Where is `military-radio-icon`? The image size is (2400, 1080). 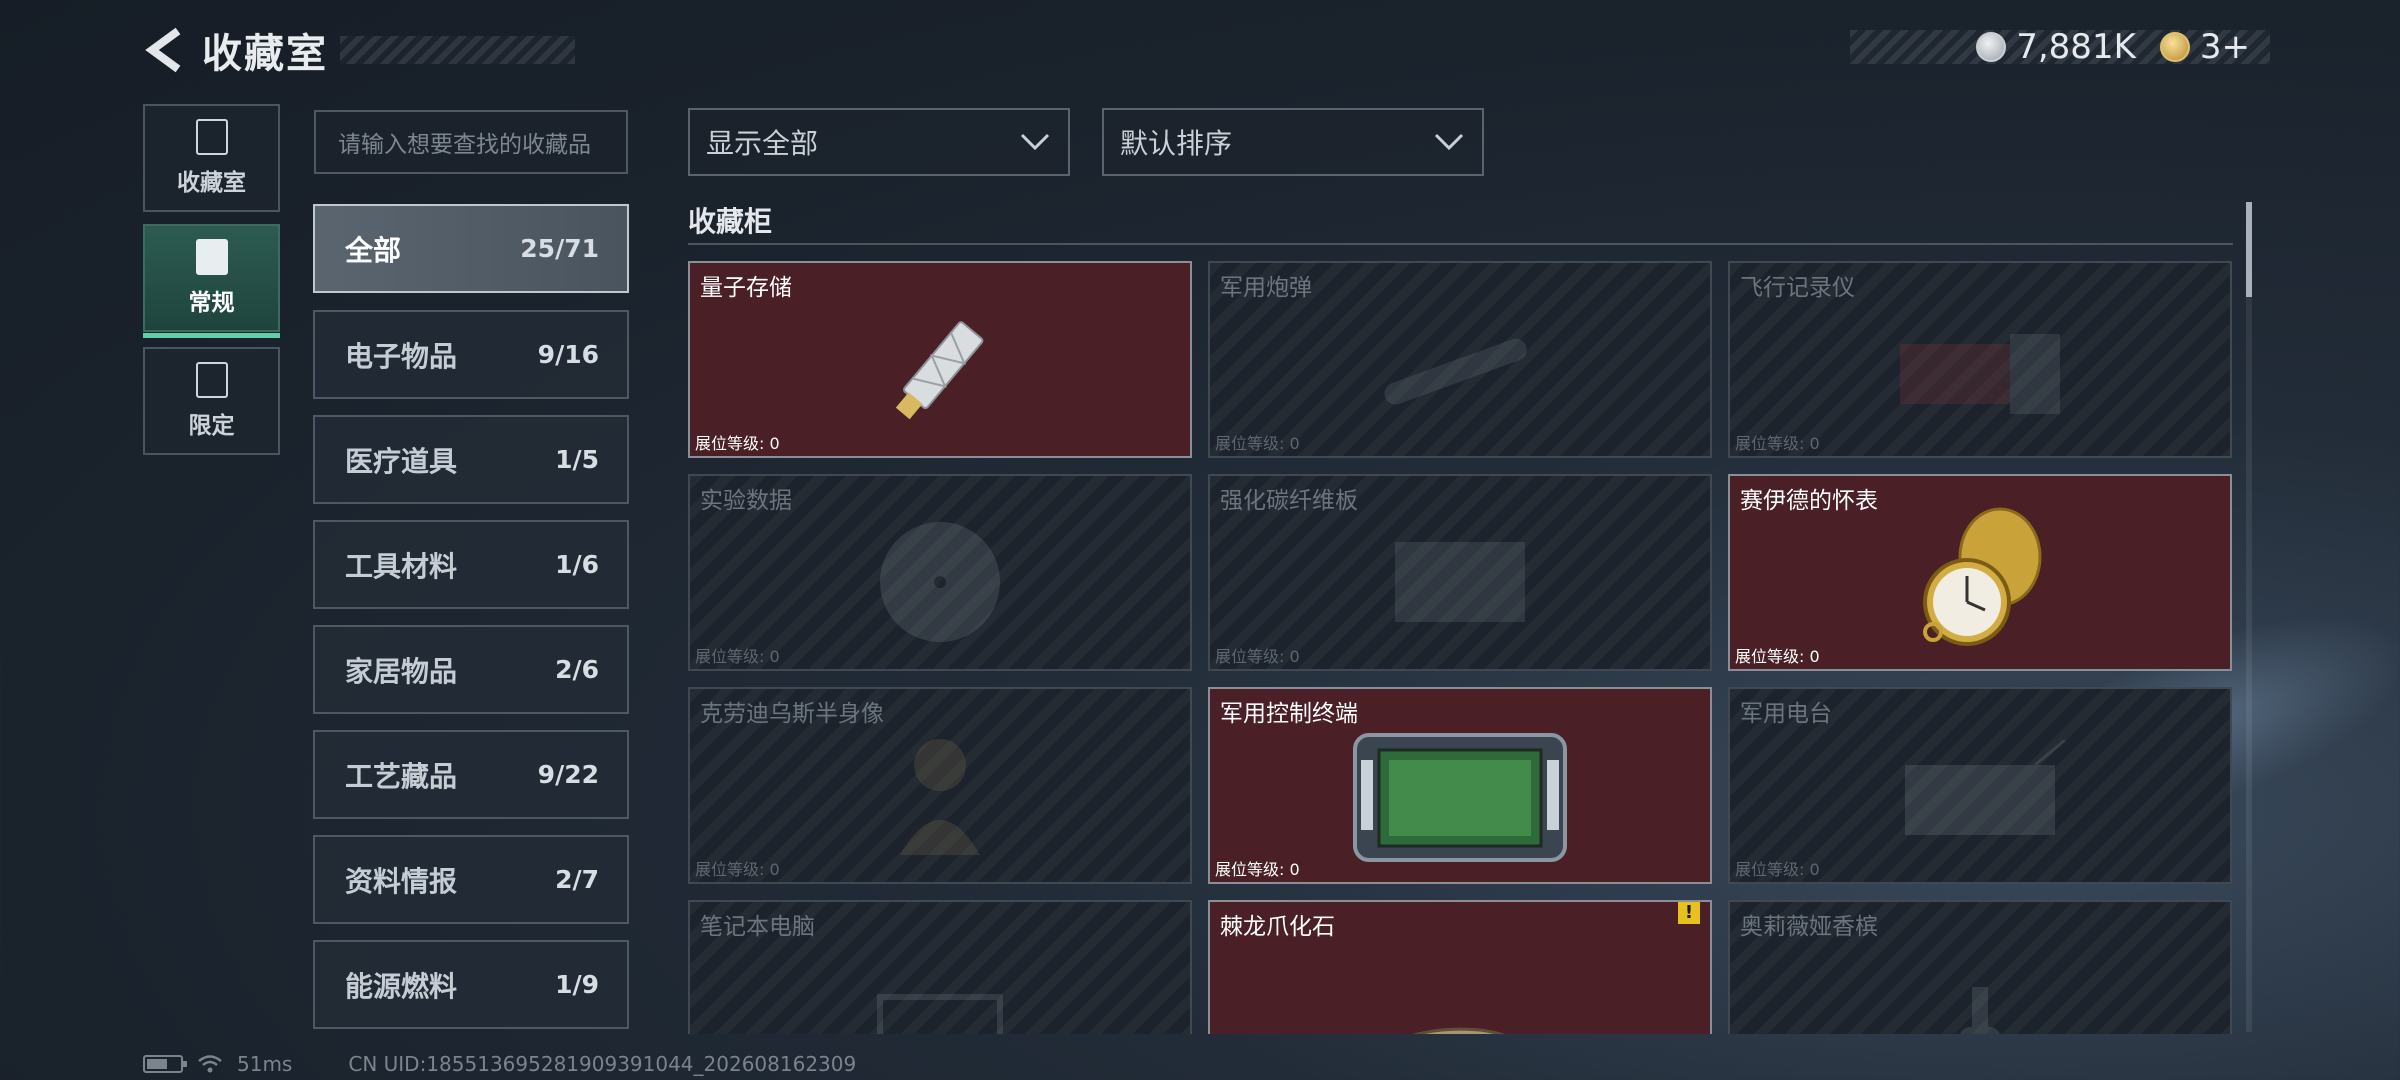
military-radio-icon is located at coordinates (1985, 788).